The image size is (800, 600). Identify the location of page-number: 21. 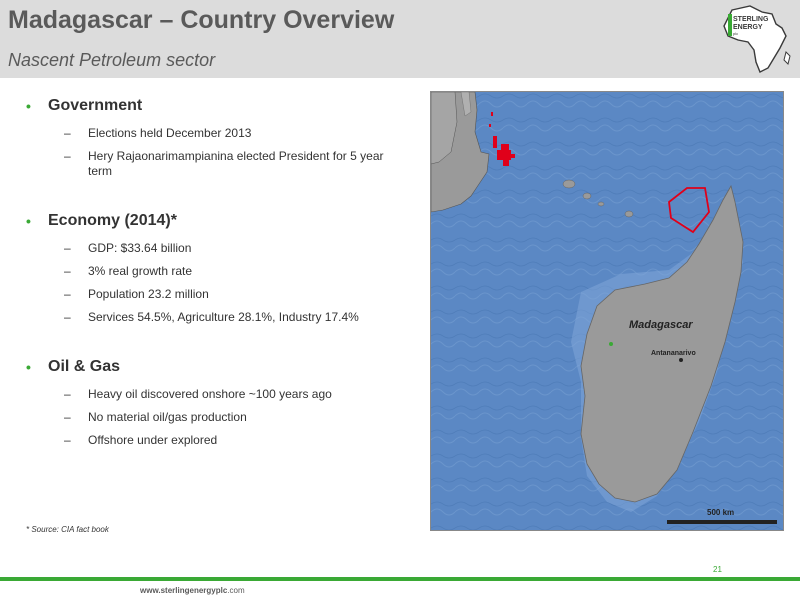
(717, 569).